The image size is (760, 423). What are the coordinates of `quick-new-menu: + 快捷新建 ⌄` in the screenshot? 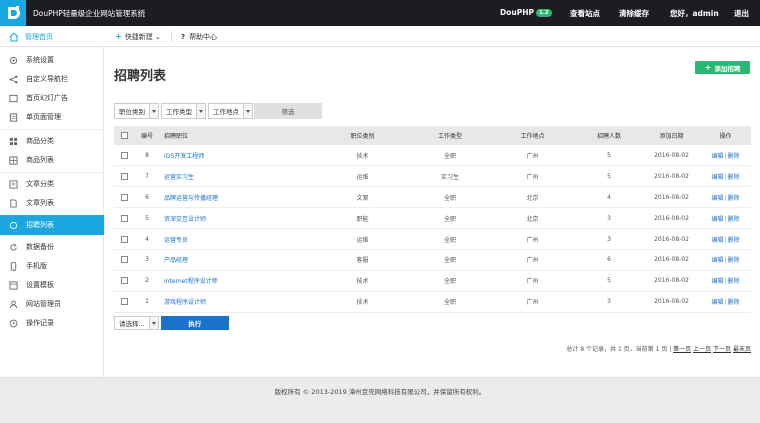 It's located at (138, 37).